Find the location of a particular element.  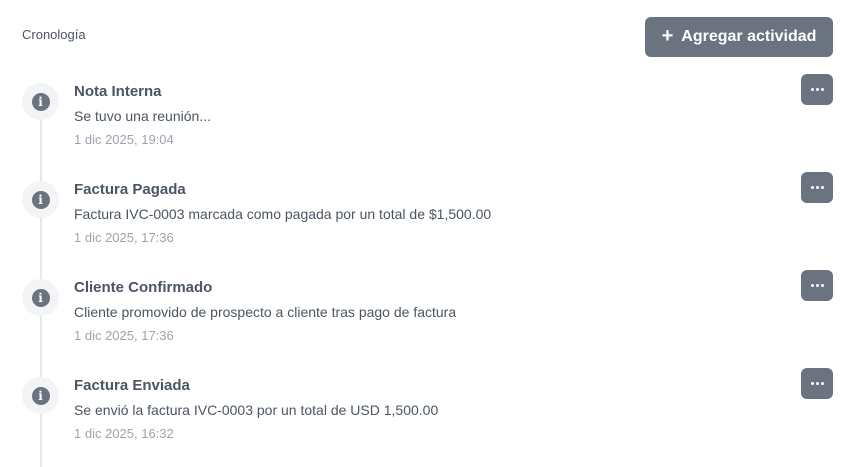

plus-icon: + is located at coordinates (667, 36).